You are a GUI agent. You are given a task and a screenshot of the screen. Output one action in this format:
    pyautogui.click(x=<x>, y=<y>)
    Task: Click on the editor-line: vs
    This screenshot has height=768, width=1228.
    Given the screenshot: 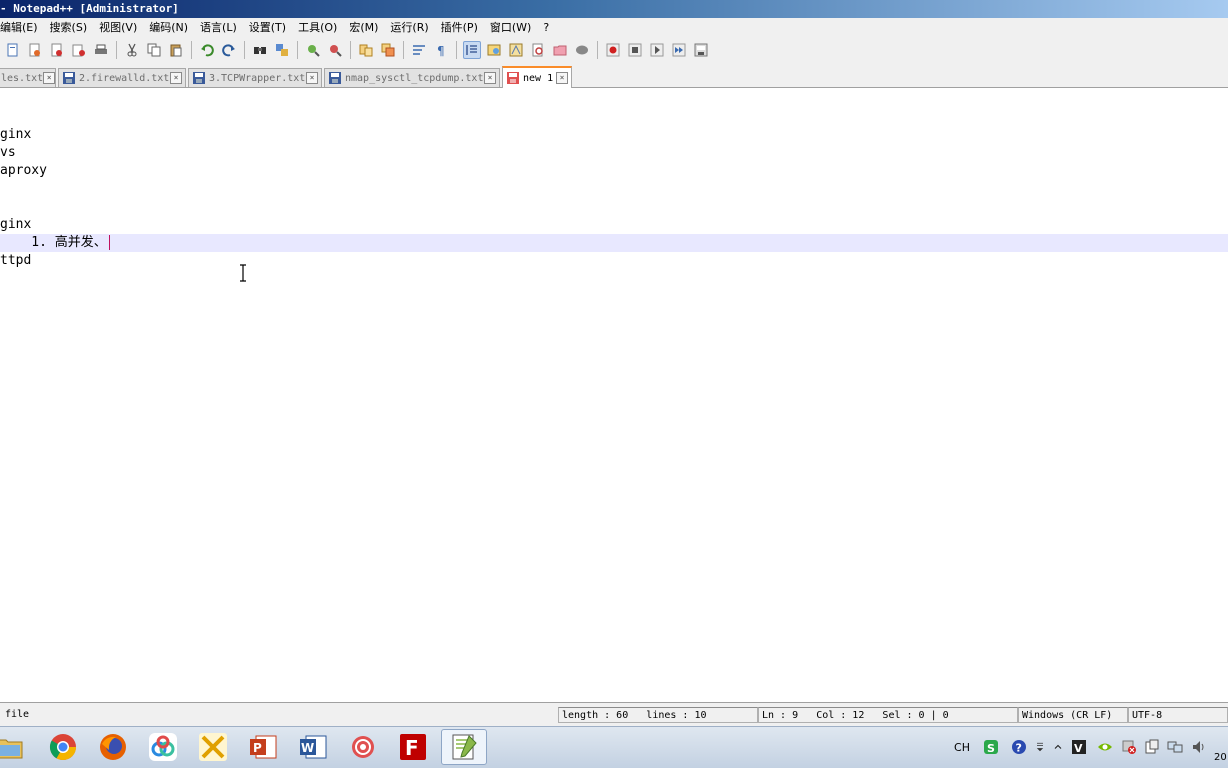 What is the action you would take?
    pyautogui.click(x=614, y=153)
    